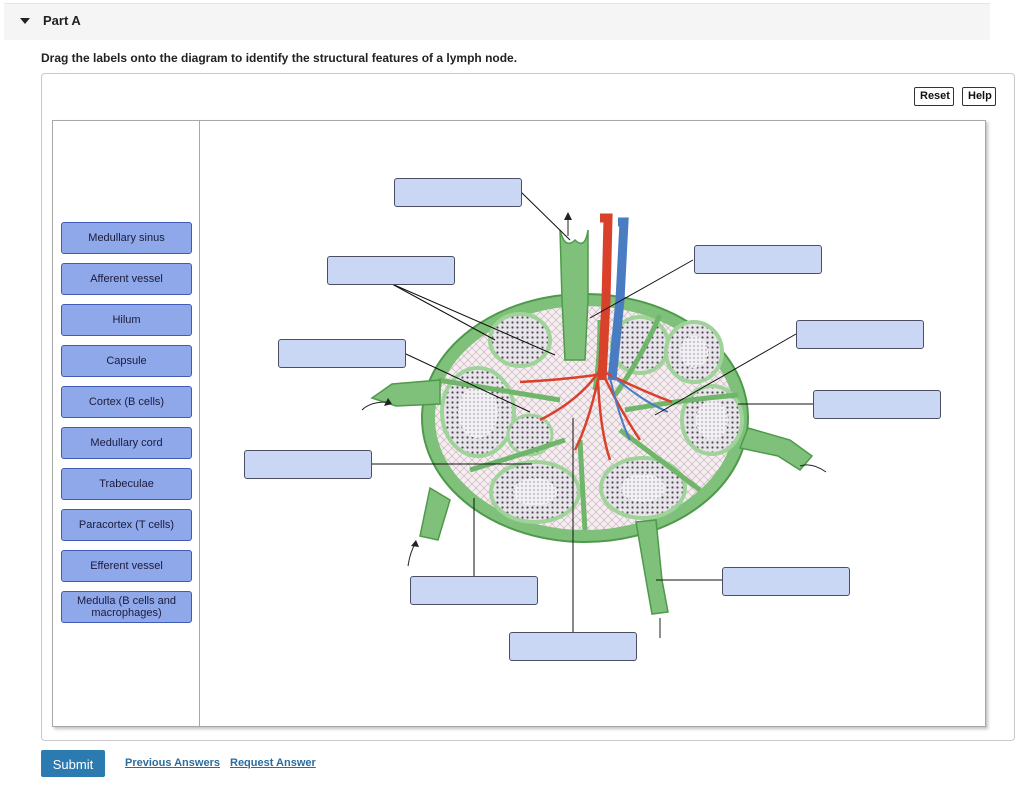  Describe the element at coordinates (574, 295) in the screenshot. I see `efferent-vessel-shape` at that location.